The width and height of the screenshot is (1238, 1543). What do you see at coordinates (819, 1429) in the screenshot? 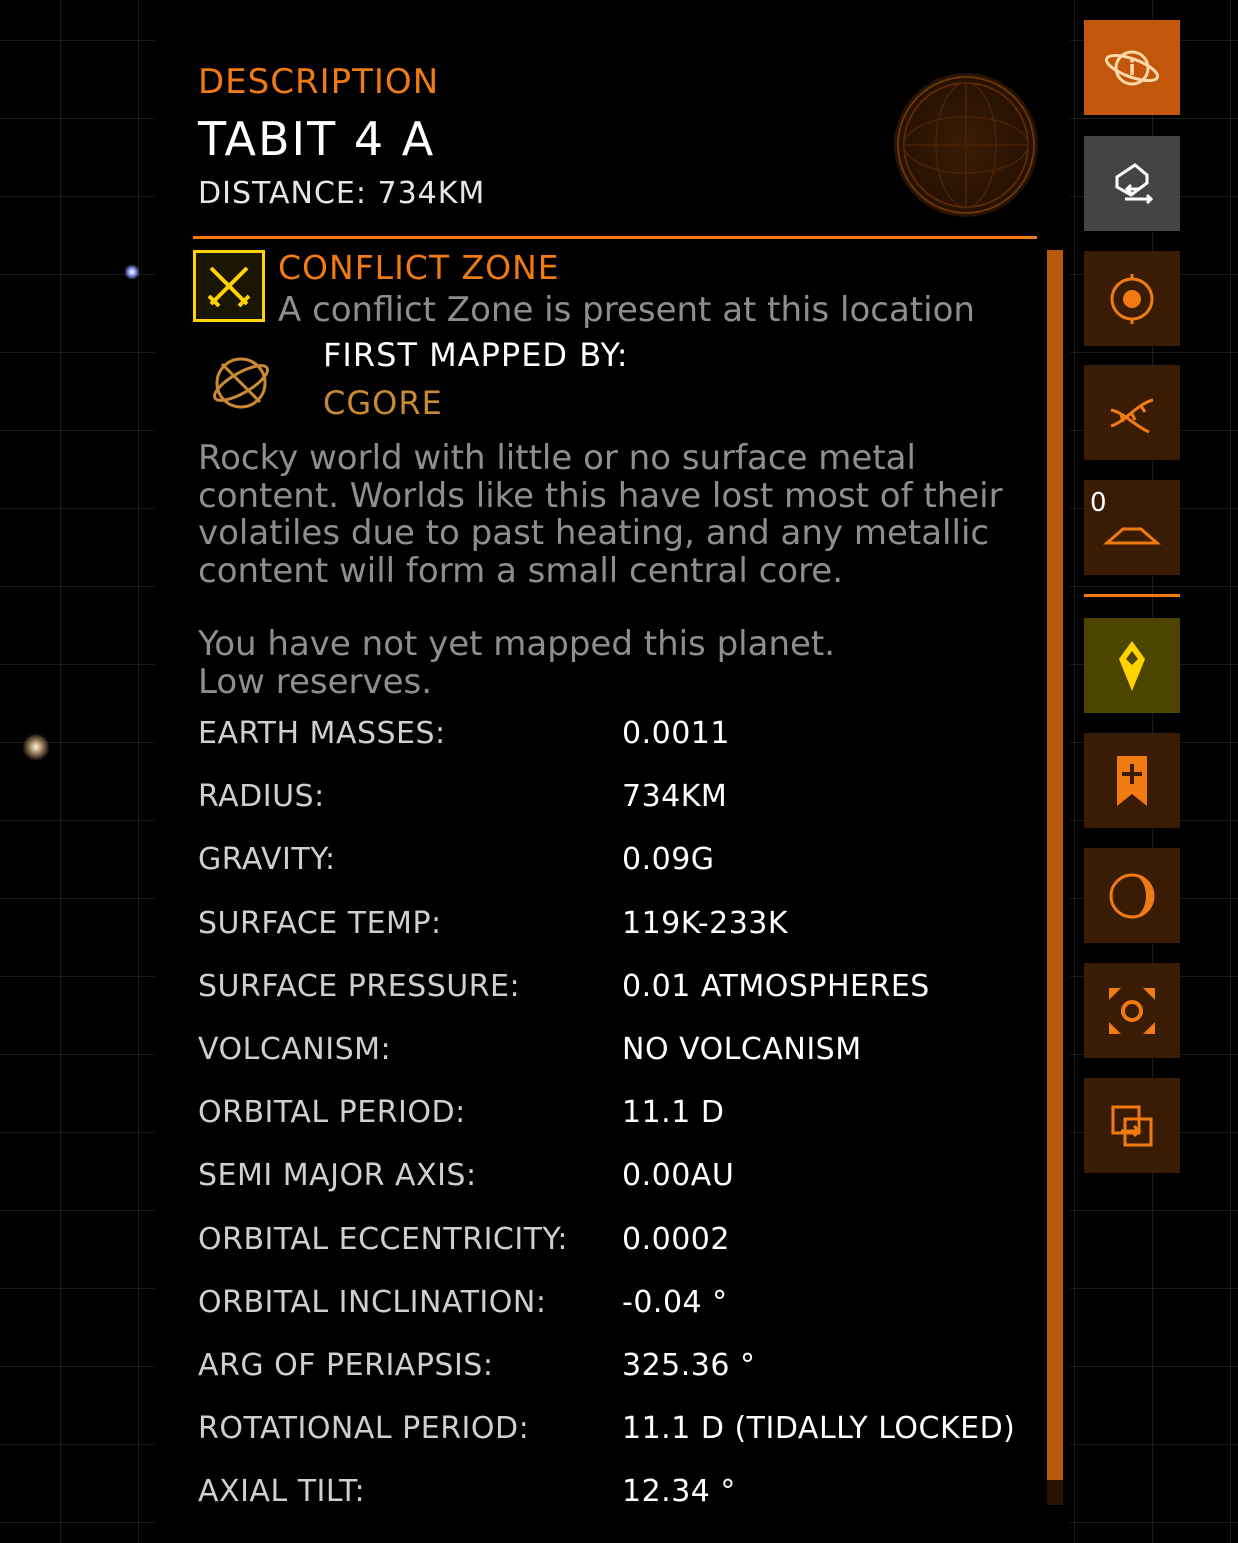
I see `stat-value: 11.1 D (TIDALLY LOCKED)` at bounding box center [819, 1429].